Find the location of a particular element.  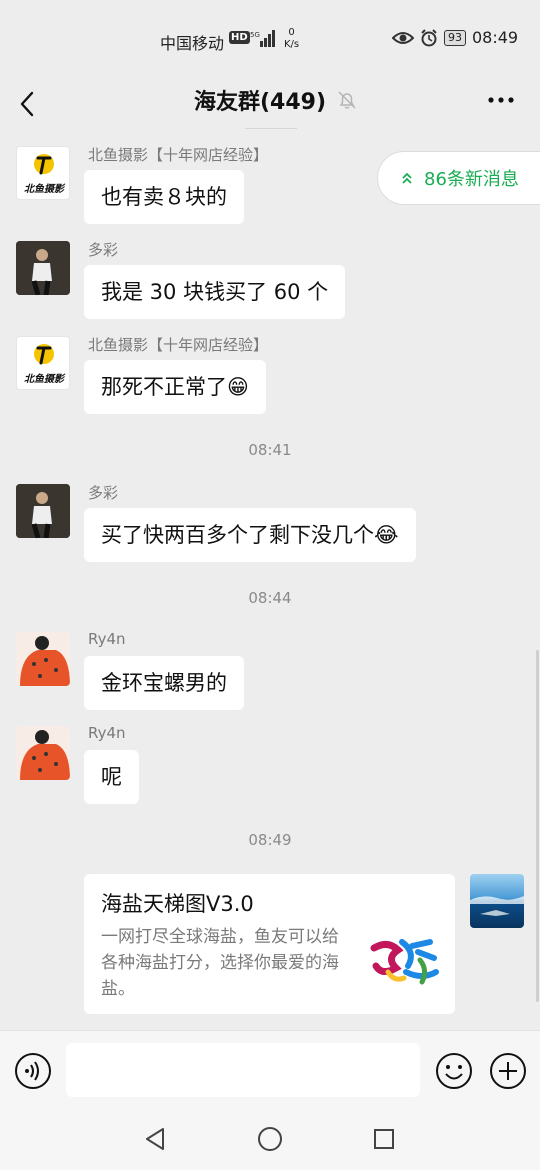

message-bubble: 那死不正常了😁 is located at coordinates (175, 387).